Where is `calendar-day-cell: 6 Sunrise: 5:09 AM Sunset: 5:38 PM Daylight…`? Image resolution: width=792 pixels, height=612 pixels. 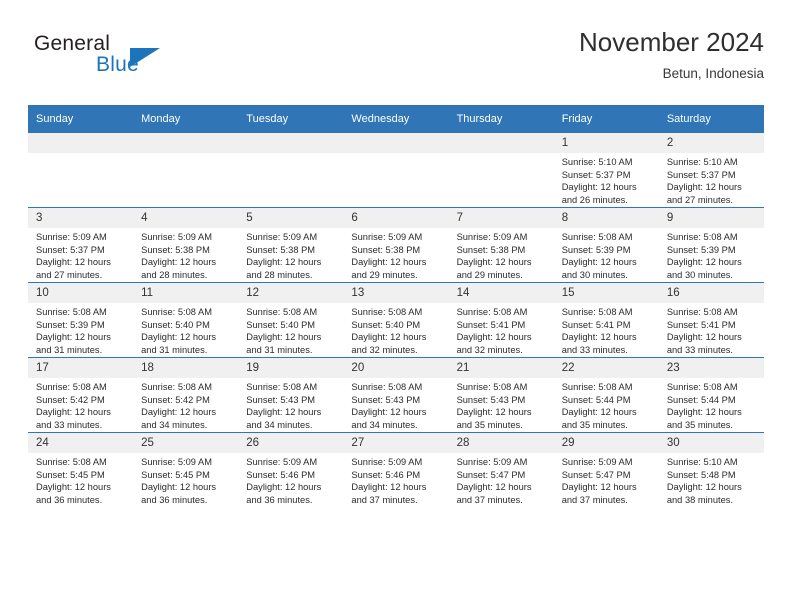 calendar-day-cell: 6 Sunrise: 5:09 AM Sunset: 5:38 PM Daylight… is located at coordinates (396, 245).